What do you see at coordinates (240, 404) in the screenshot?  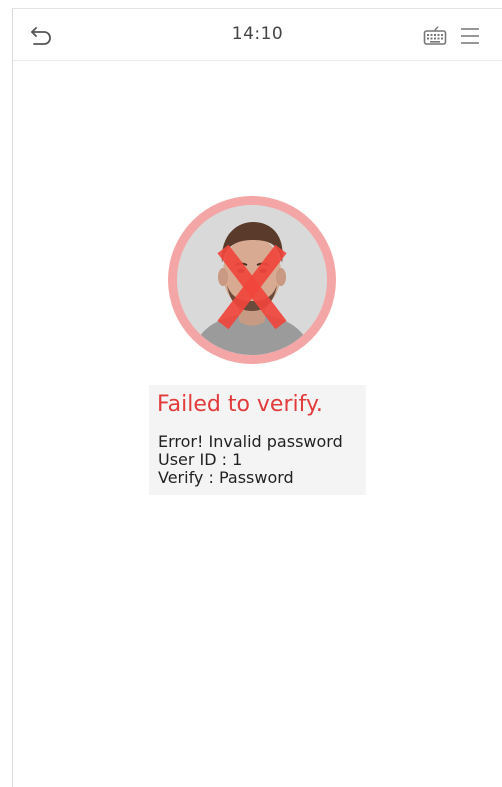 I see `verification-title: Failed to verify.` at bounding box center [240, 404].